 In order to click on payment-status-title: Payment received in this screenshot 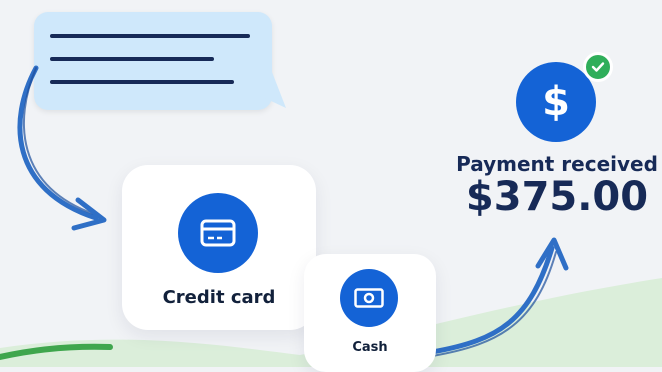, I will do `click(557, 164)`.